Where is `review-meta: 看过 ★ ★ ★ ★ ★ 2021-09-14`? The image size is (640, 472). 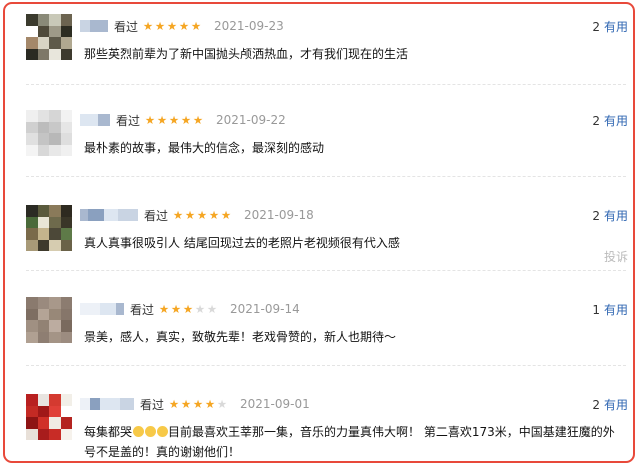 review-meta: 看过 ★ ★ ★ ★ ★ 2021-09-14 is located at coordinates (190, 309).